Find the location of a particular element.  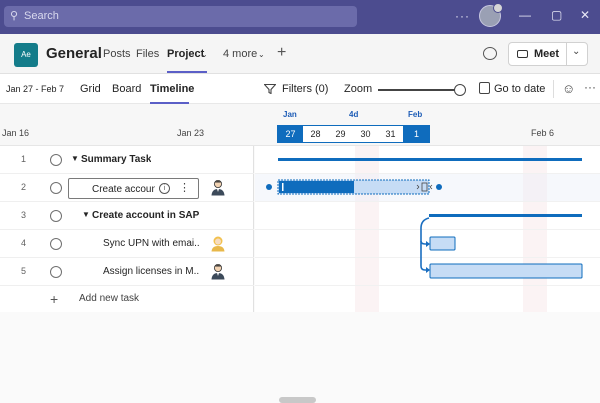

meet-button: Meet ⌄ is located at coordinates (548, 54).